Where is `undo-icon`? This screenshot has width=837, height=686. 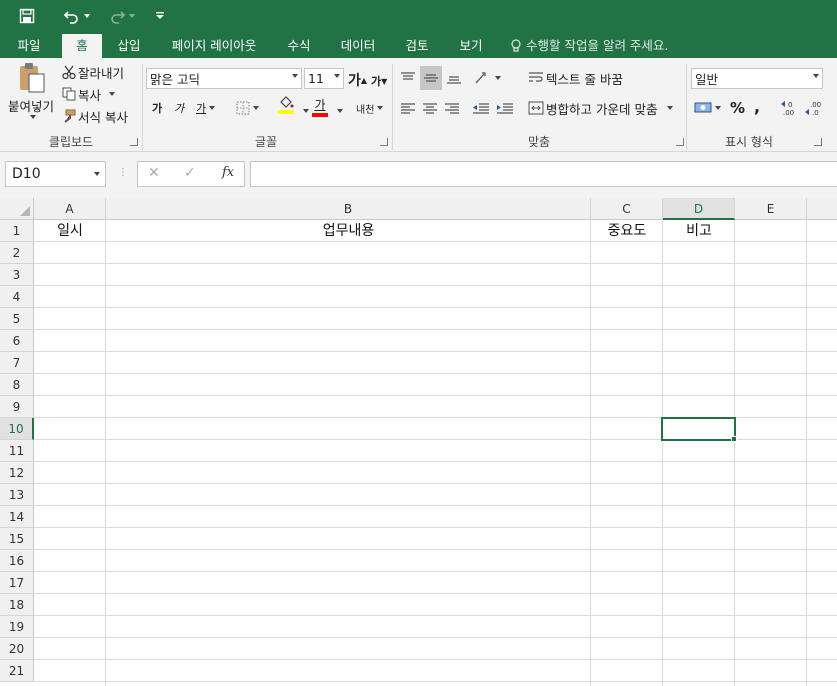 undo-icon is located at coordinates (76, 16).